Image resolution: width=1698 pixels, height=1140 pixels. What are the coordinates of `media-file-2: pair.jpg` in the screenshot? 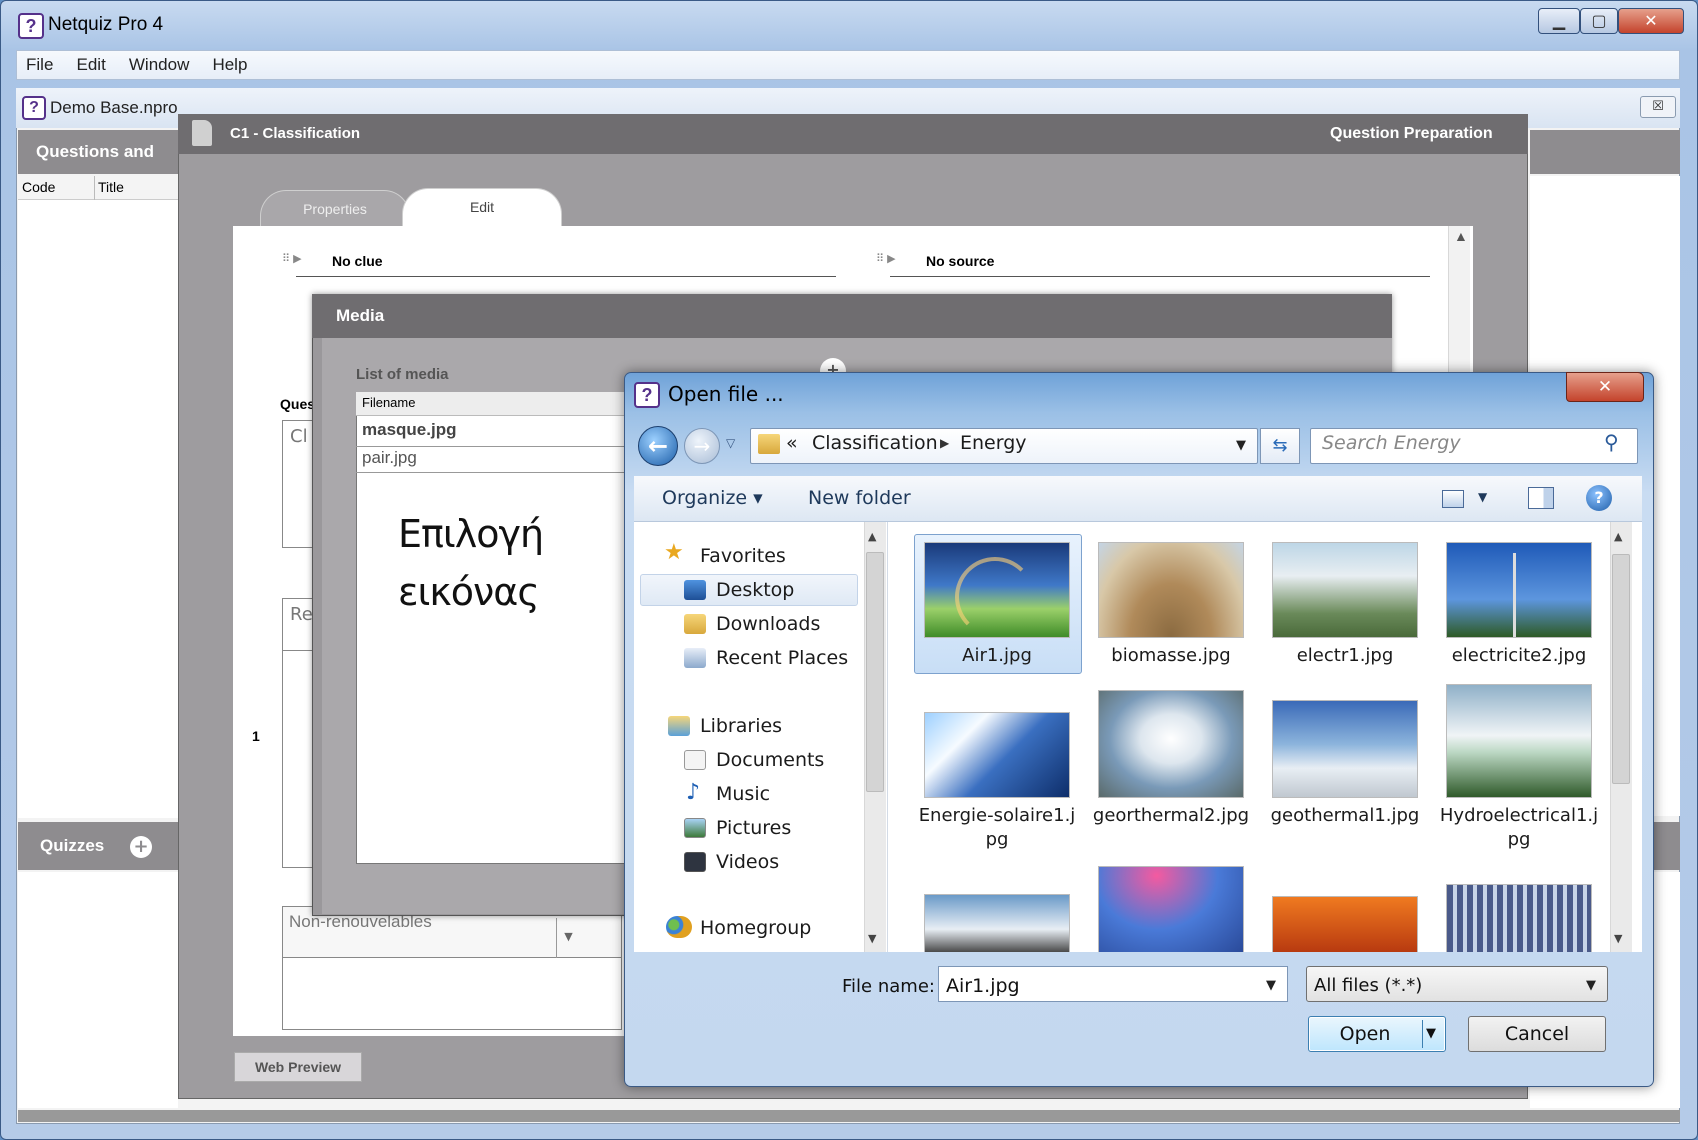 It's located at (389, 458).